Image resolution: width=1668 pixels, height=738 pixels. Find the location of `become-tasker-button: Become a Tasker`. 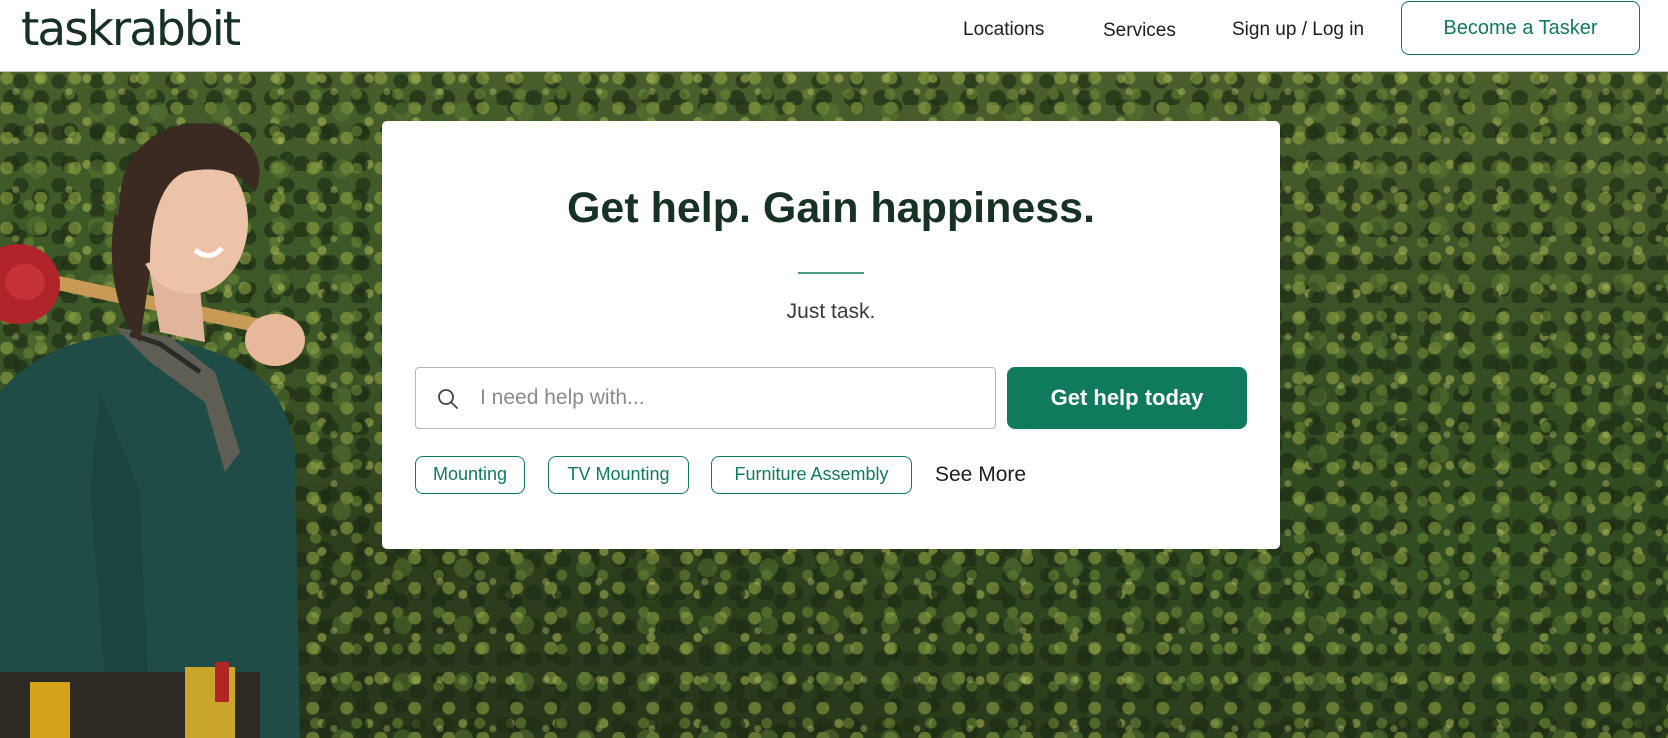

become-tasker-button: Become a Tasker is located at coordinates (1520, 28).